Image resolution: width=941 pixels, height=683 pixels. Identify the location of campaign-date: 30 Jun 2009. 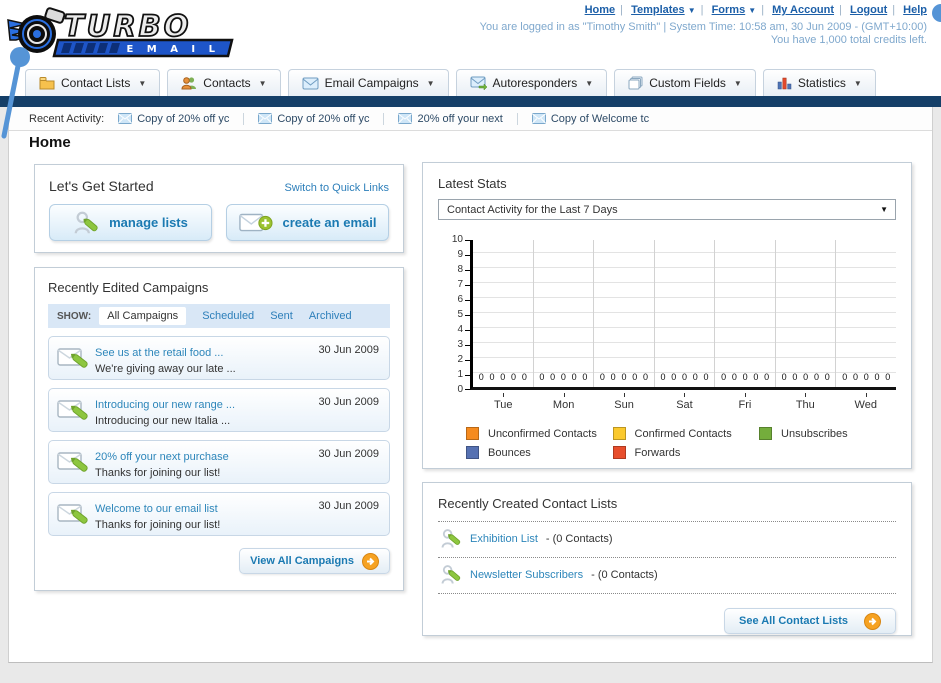
(348, 454).